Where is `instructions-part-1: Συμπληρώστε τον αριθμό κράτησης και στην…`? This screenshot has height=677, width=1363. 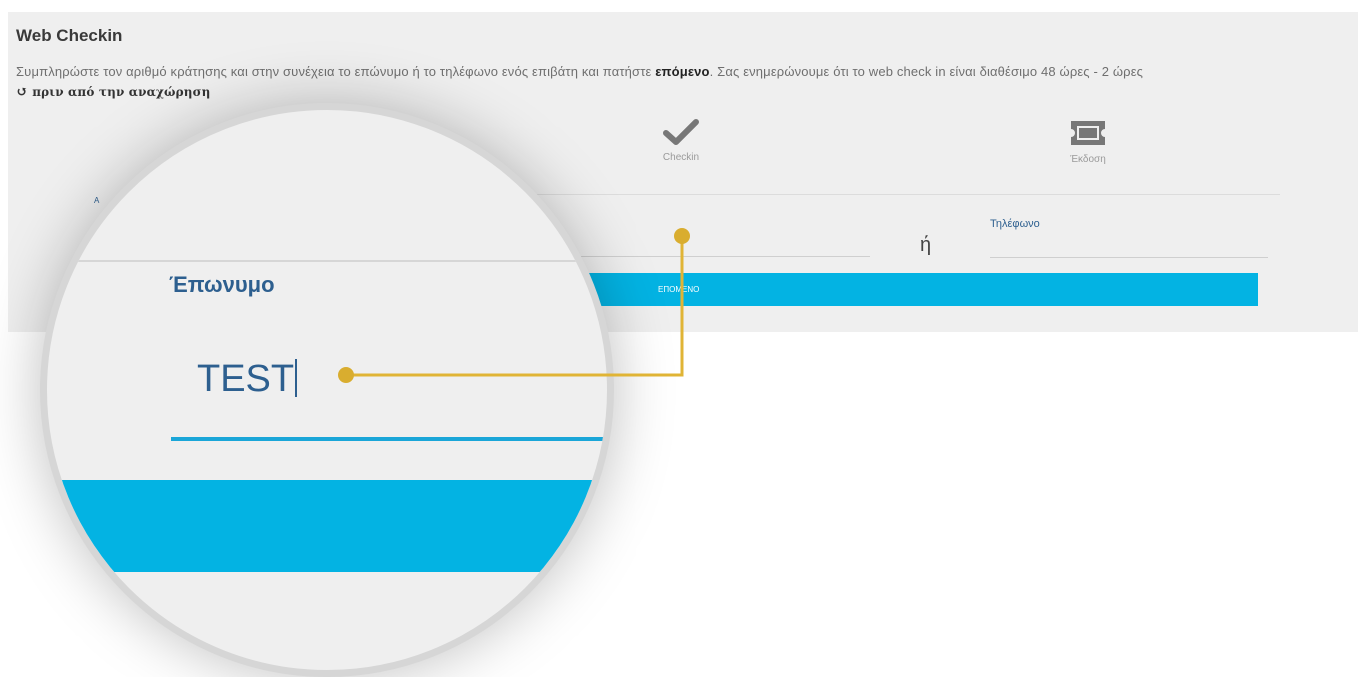
instructions-part-1: Συμπληρώστε τον αριθμό κράτησης και στην… is located at coordinates (336, 71).